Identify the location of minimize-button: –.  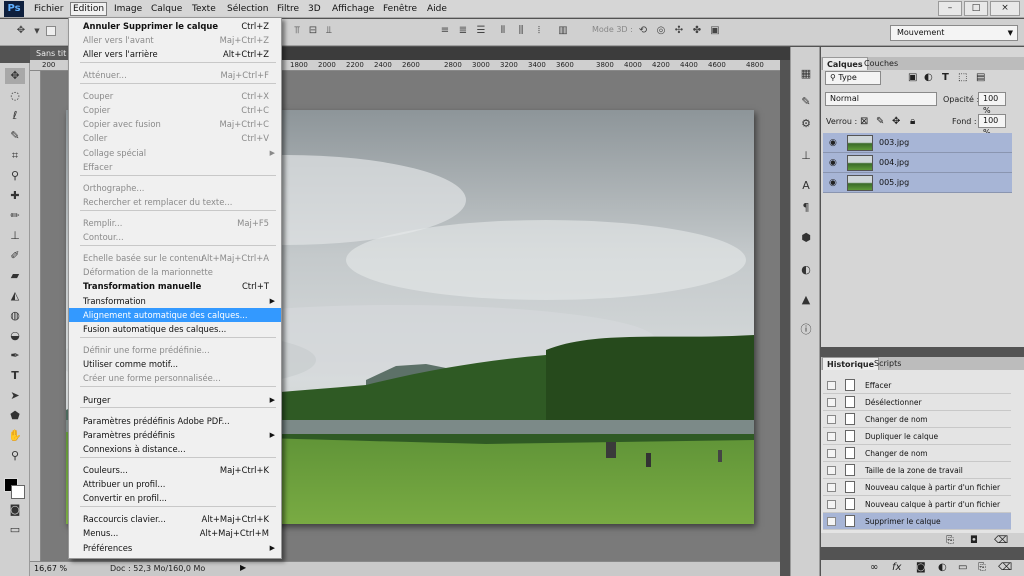
(950, 8).